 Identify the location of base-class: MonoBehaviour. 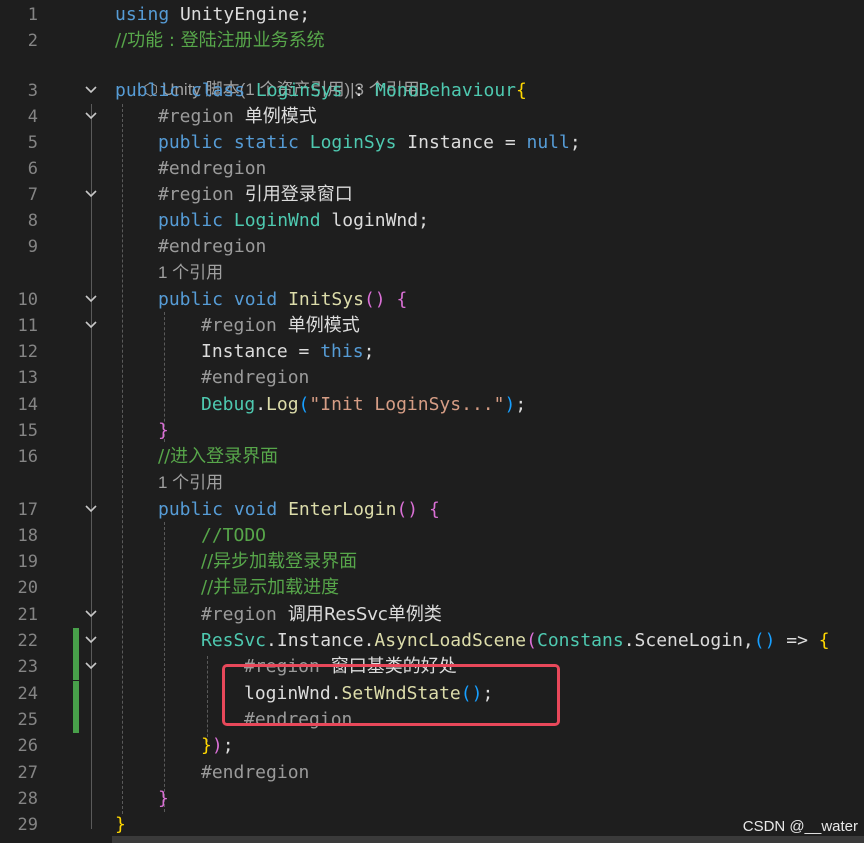
(446, 90).